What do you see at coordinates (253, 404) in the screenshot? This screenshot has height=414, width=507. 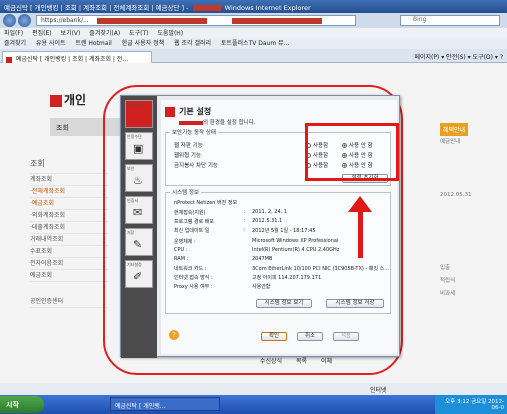 I see `taskbar: 시작 예금신탁 [ 개인뱅... 오후 3:12 금요일 2012-06-0` at bounding box center [253, 404].